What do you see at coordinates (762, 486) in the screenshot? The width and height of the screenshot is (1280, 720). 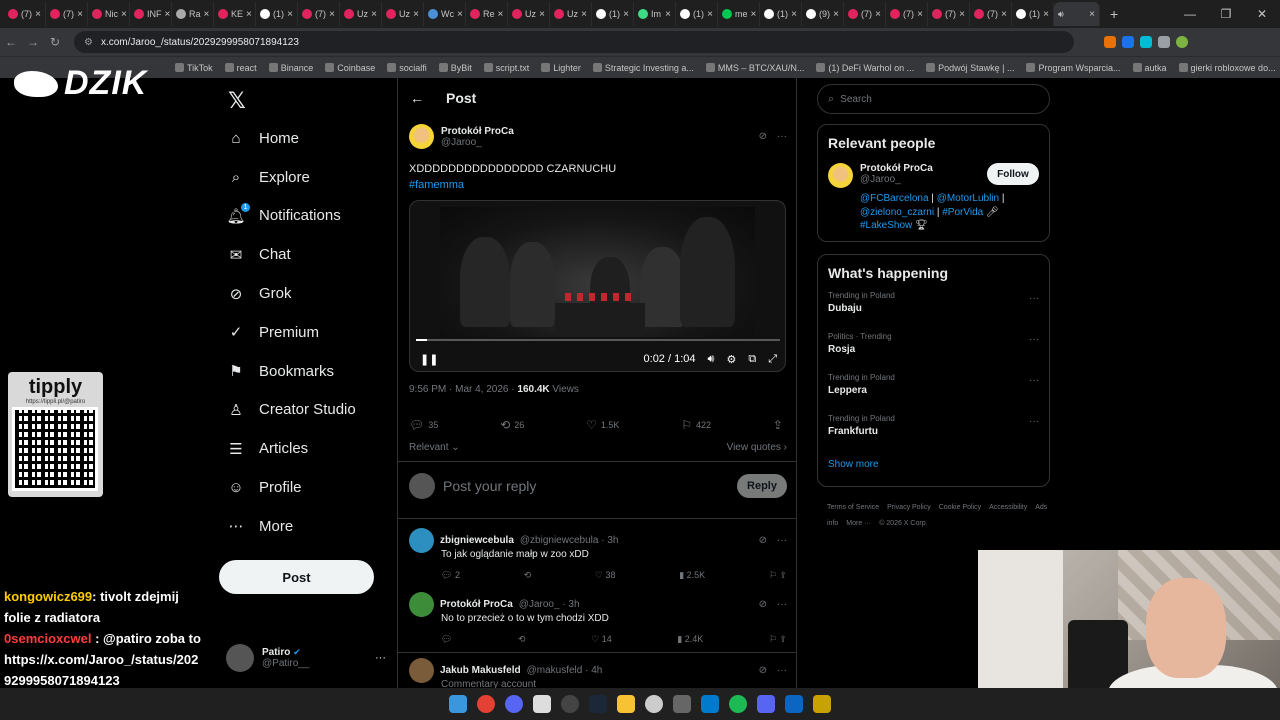 I see `reply-button: Reply` at bounding box center [762, 486].